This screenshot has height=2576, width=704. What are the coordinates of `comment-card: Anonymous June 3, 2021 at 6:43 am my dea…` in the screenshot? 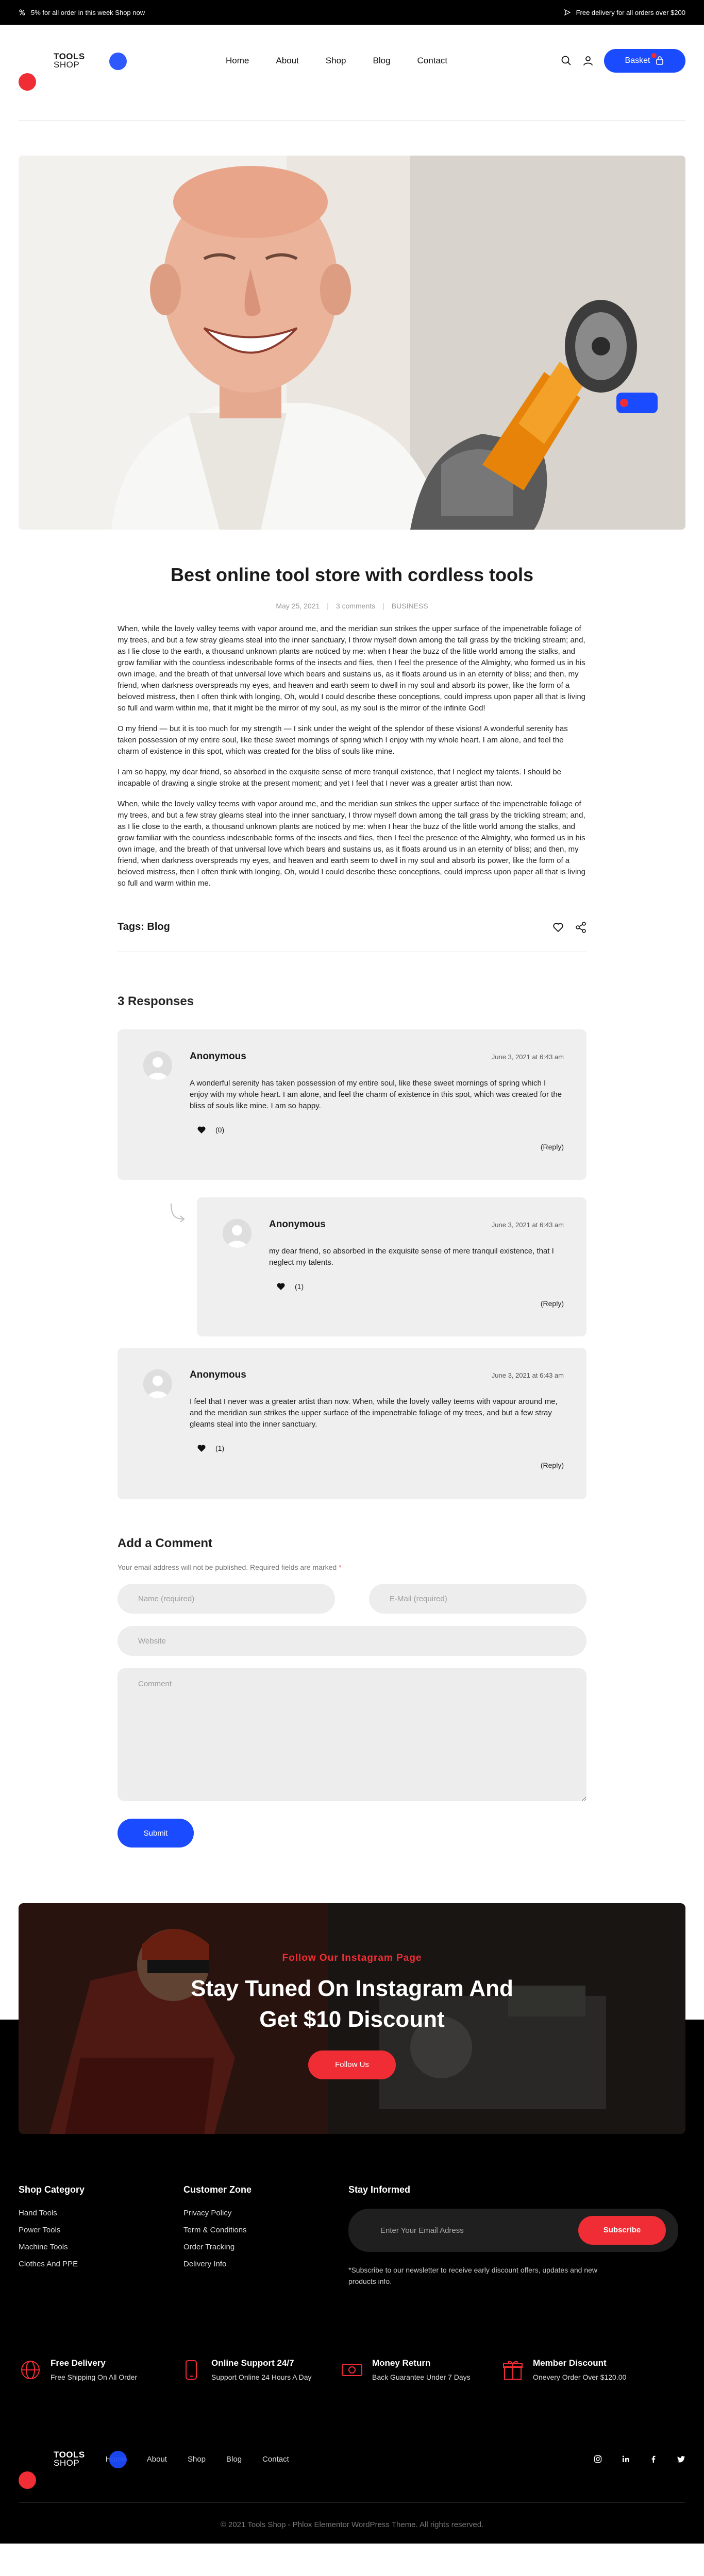 It's located at (392, 1266).